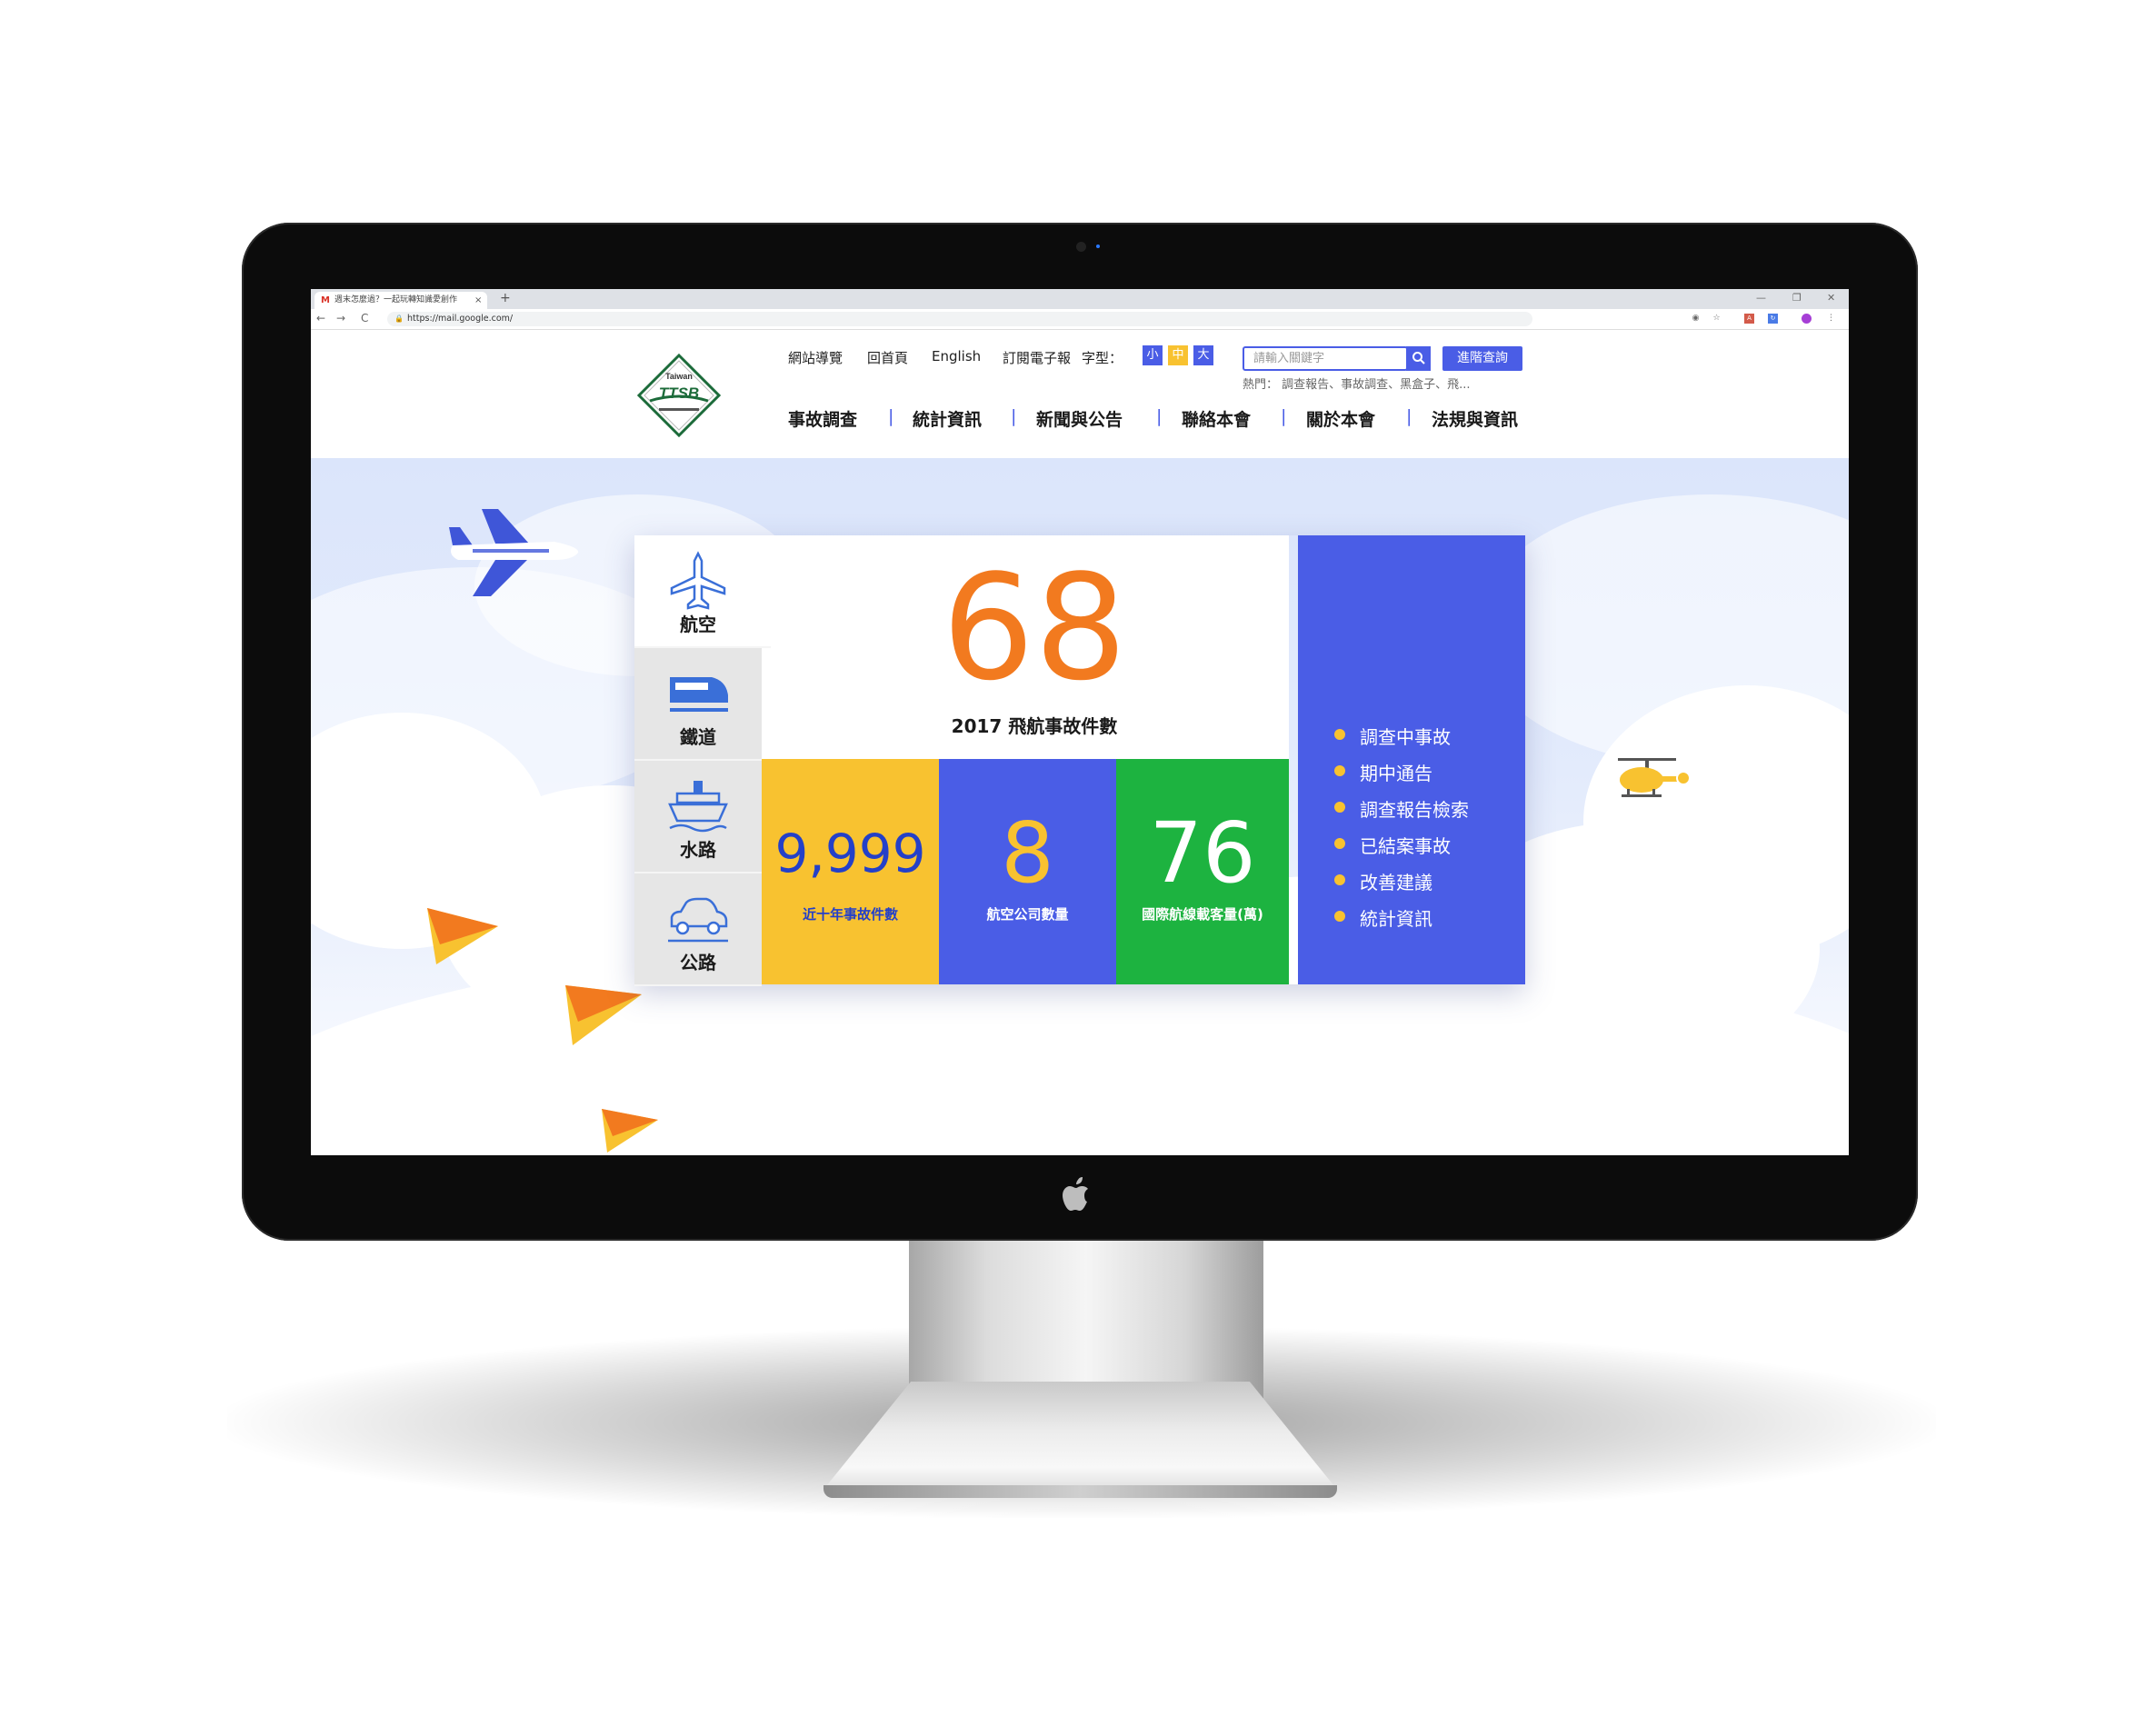 The height and width of the screenshot is (1727, 2156). Describe the element at coordinates (364, 318) in the screenshot. I see `reload-button: C` at that location.